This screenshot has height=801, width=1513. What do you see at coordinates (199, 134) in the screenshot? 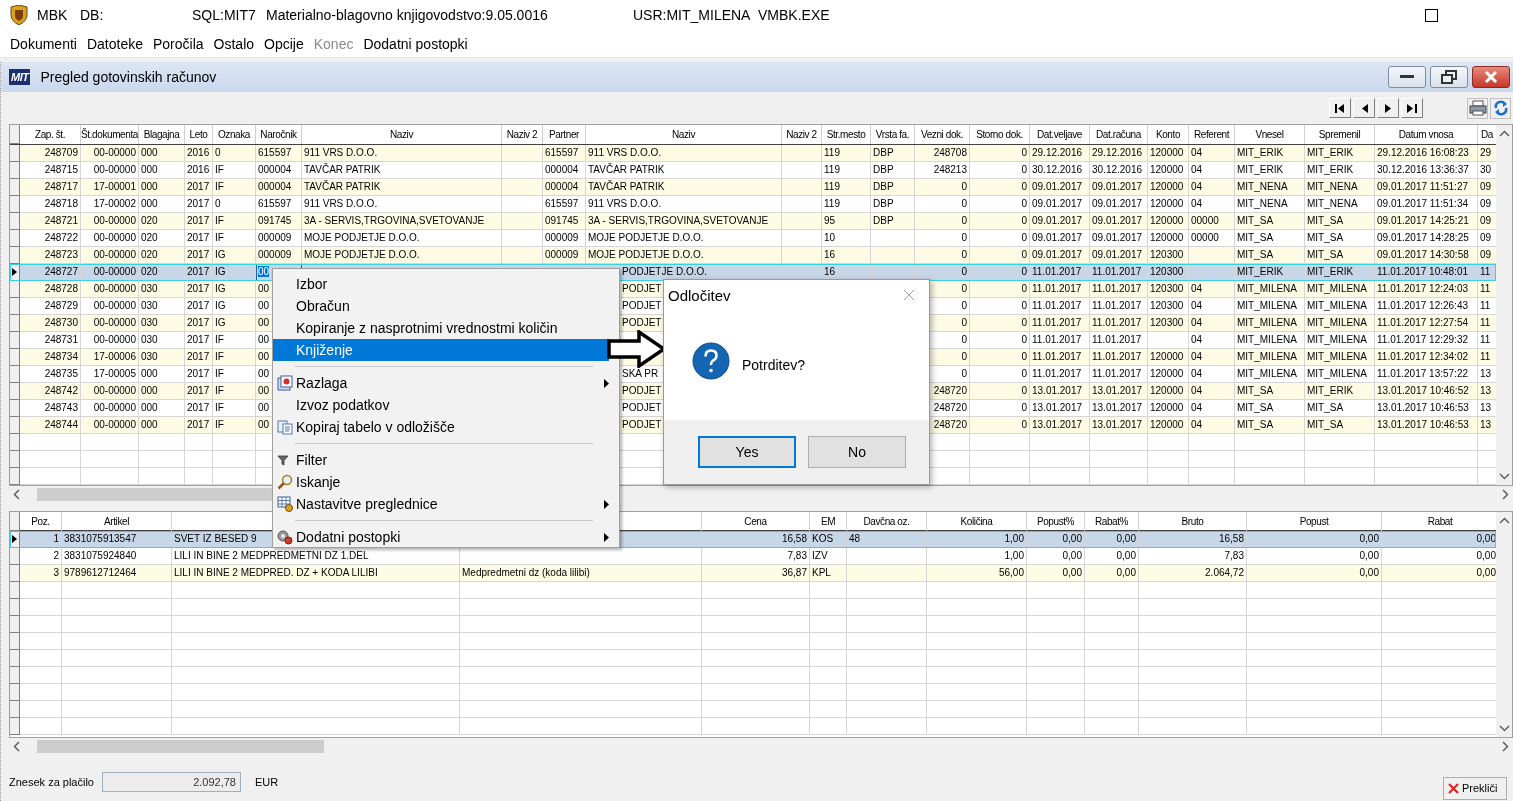
I see `column-header: Leto` at bounding box center [199, 134].